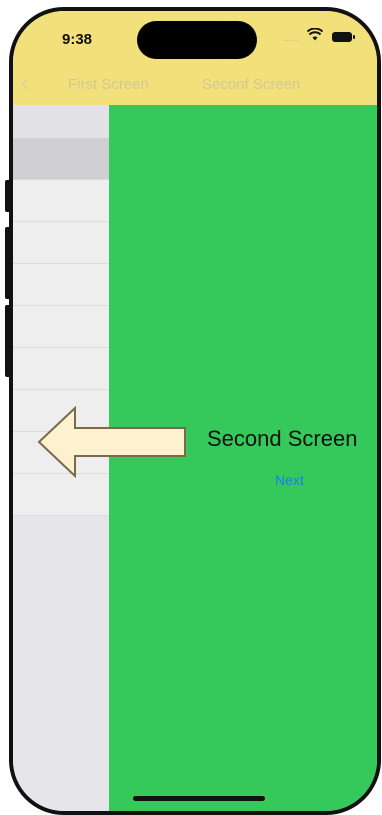 This screenshot has width=382, height=815. Describe the element at coordinates (199, 798) in the screenshot. I see `home-indicator` at that location.